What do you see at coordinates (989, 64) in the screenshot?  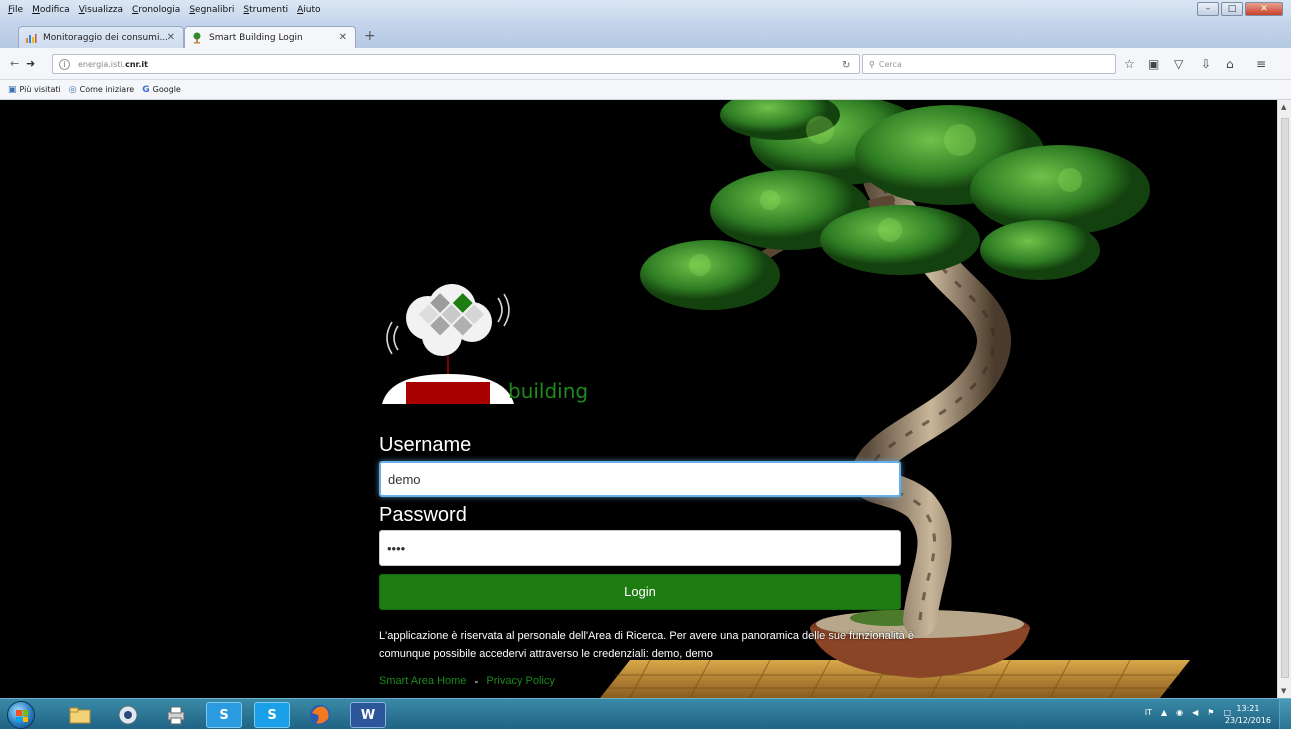 I see `search-input: ⚲ Cerca` at bounding box center [989, 64].